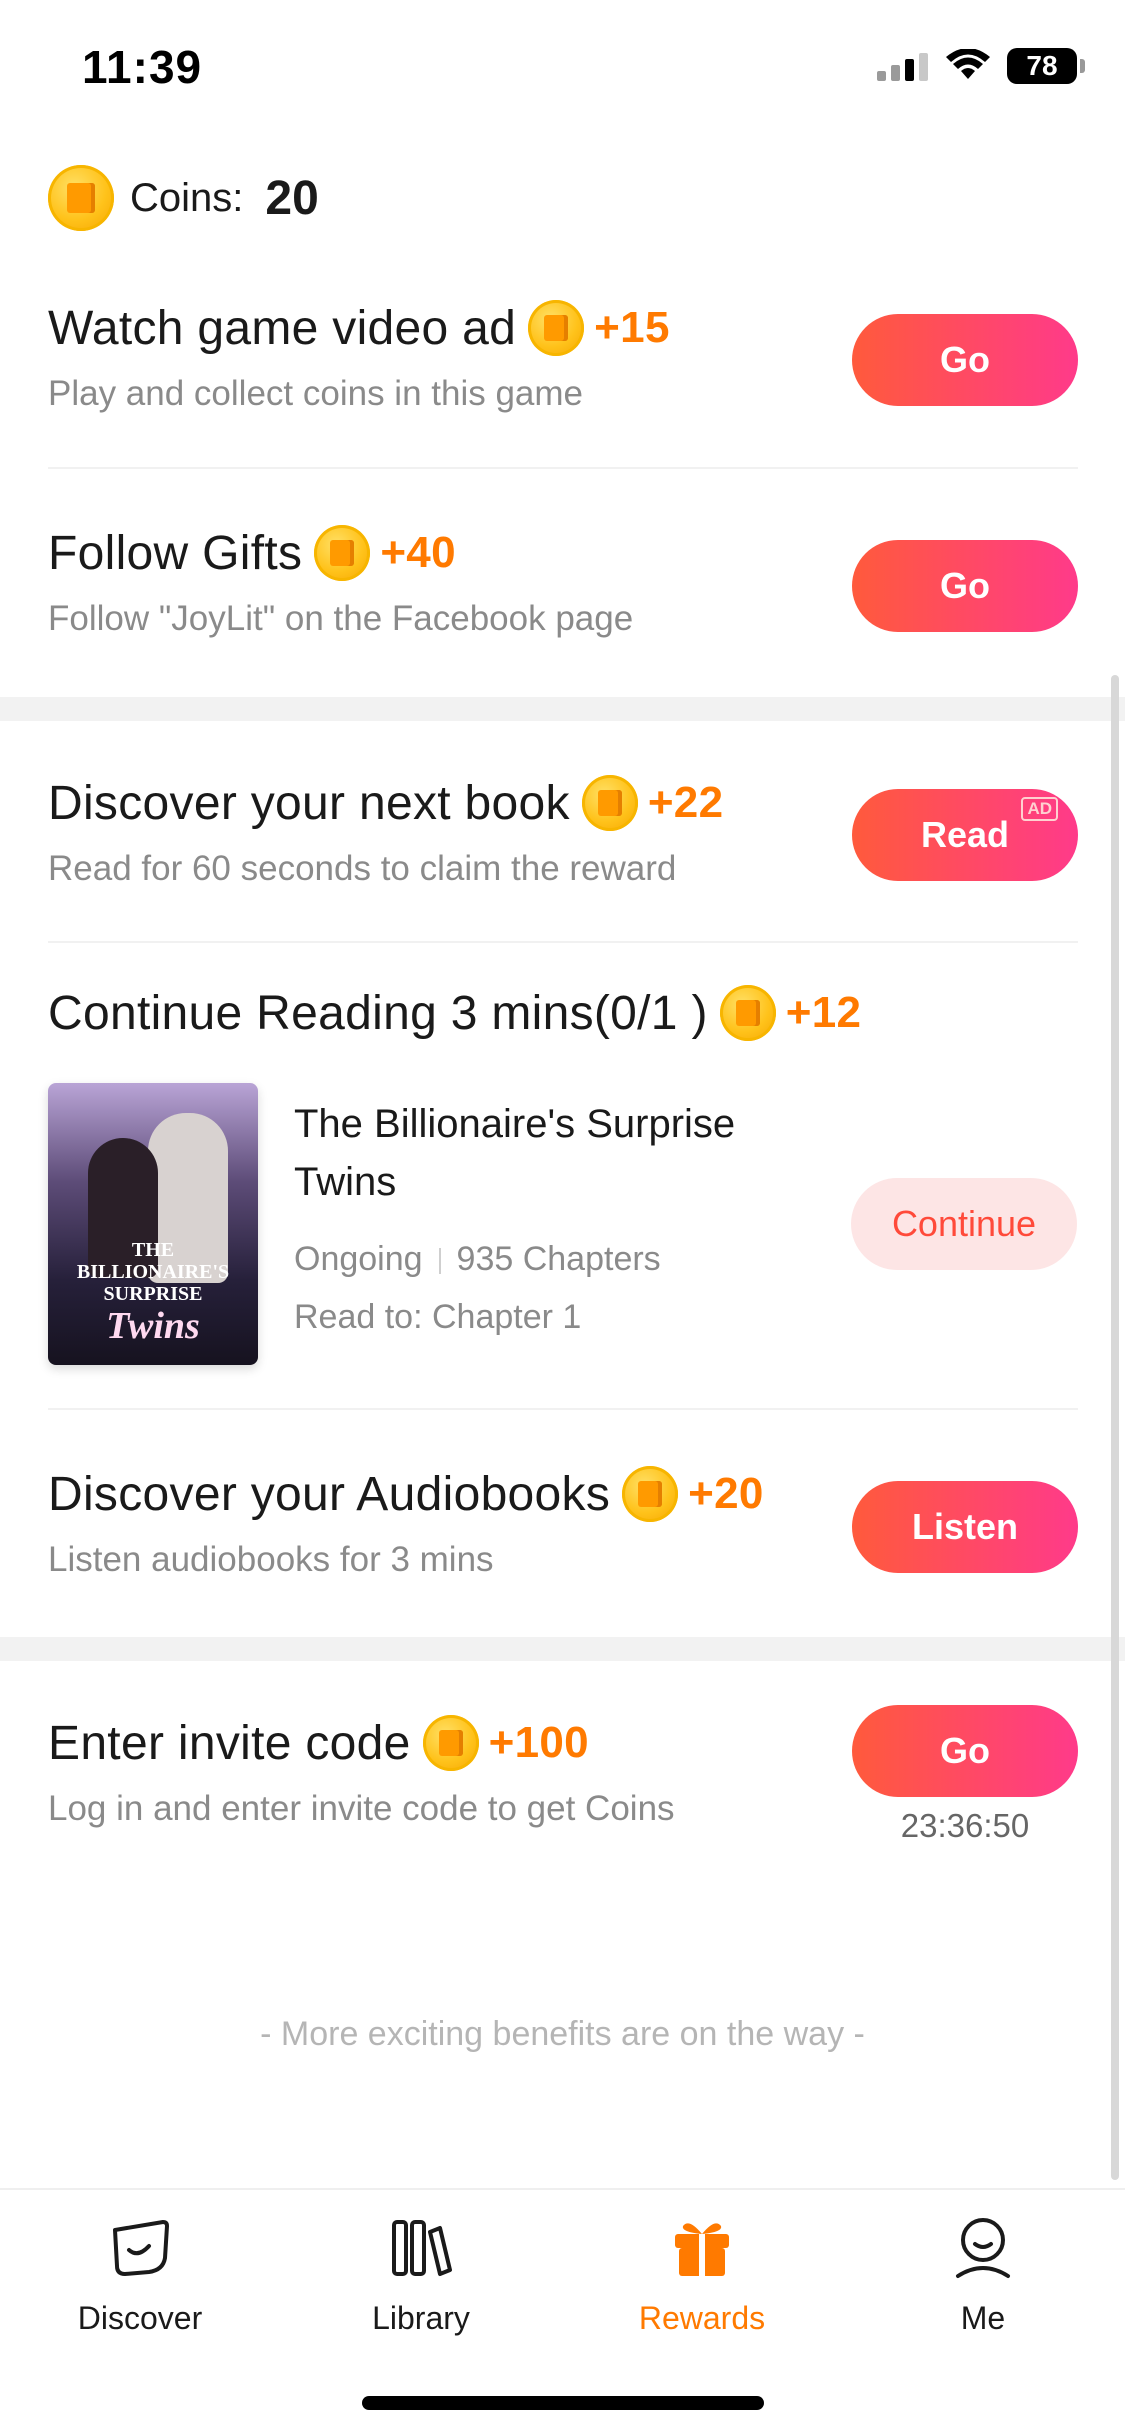 The height and width of the screenshot is (2436, 1125). What do you see at coordinates (309, 803) in the screenshot?
I see `task-title: Discover your next book` at bounding box center [309, 803].